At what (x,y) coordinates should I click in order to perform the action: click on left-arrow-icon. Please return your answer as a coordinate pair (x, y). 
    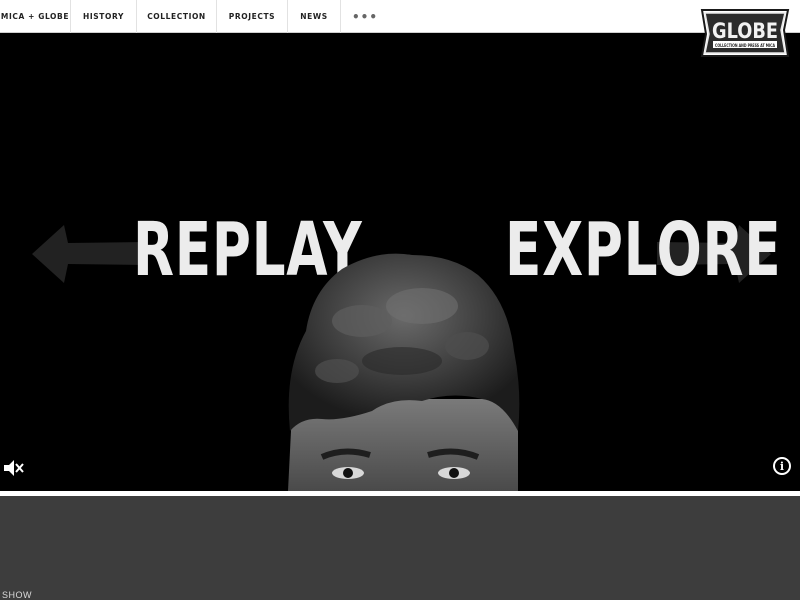
    Looking at the image, I should click on (89, 254).